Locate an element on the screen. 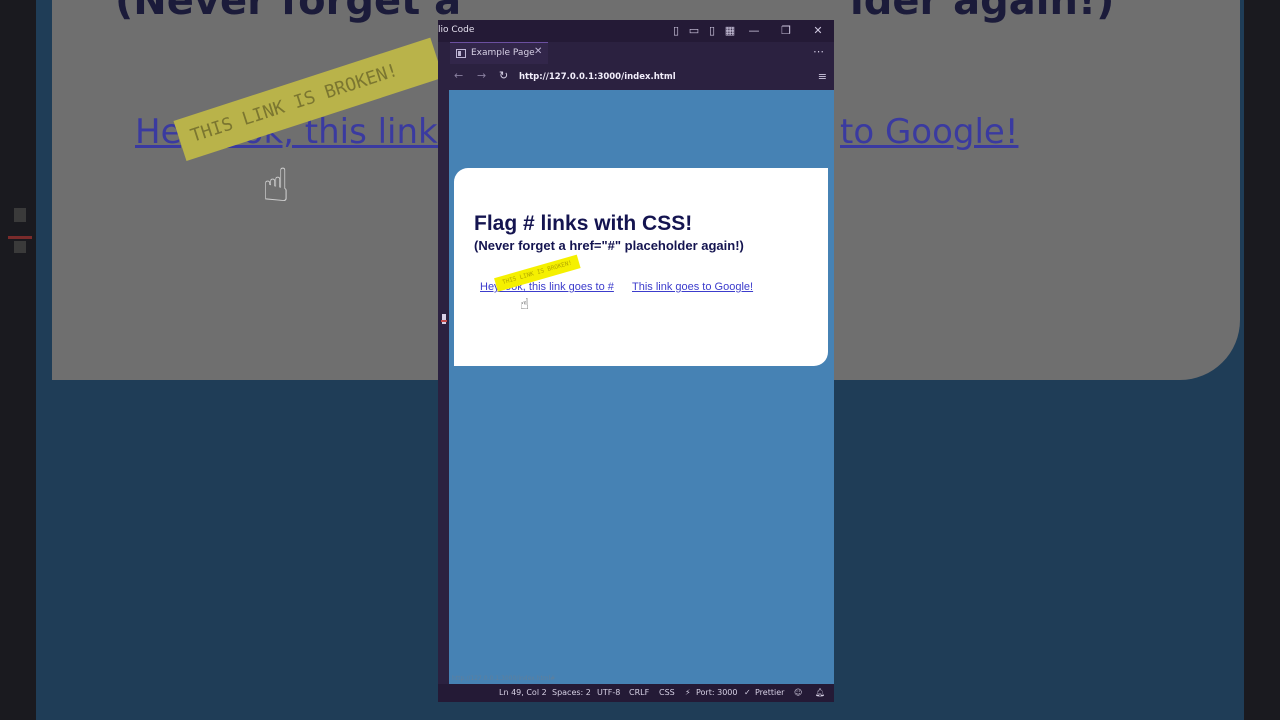  forward-arrow-icon: → is located at coordinates (481, 75).